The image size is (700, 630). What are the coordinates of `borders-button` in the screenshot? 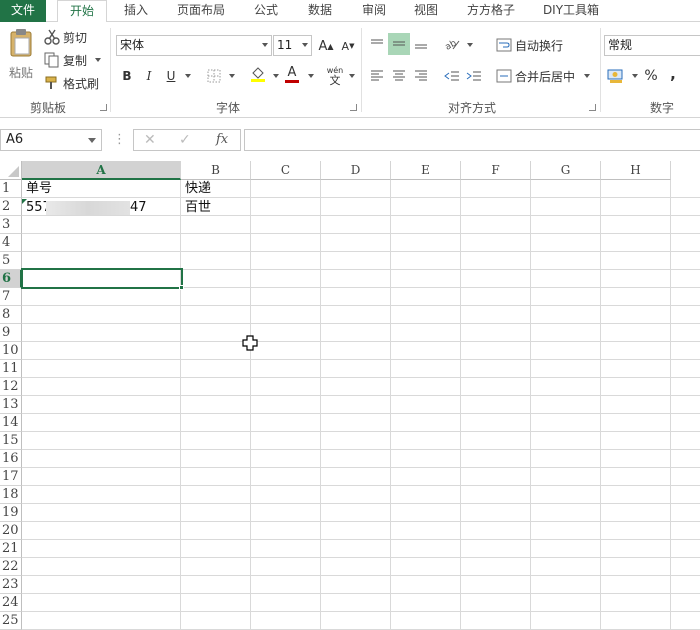 It's located at (214, 76).